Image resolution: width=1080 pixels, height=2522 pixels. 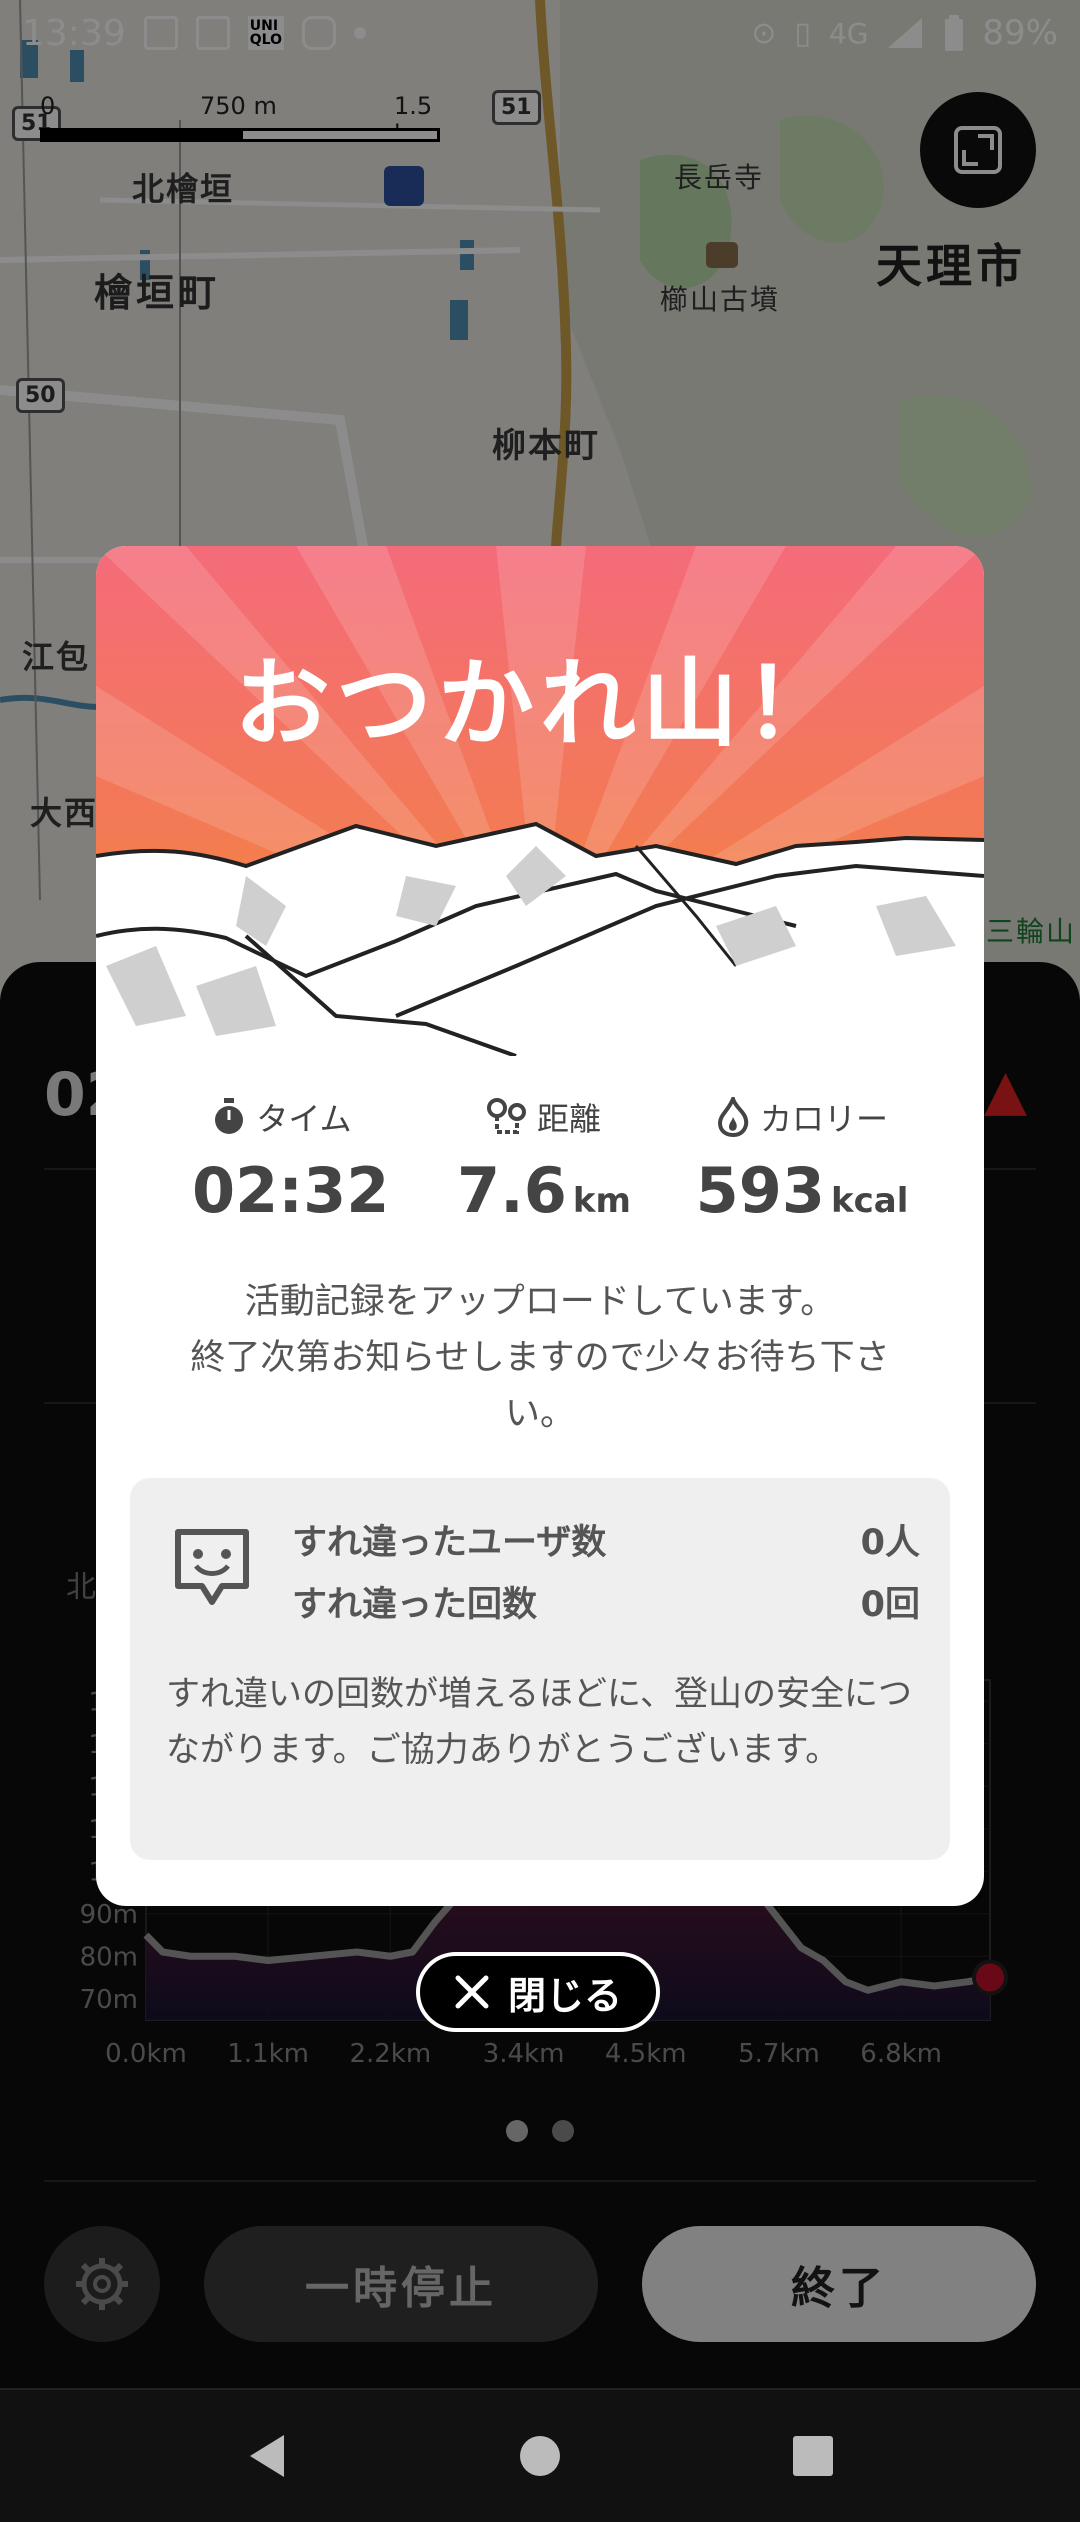 I want to click on home-icon, so click(x=540, y=2456).